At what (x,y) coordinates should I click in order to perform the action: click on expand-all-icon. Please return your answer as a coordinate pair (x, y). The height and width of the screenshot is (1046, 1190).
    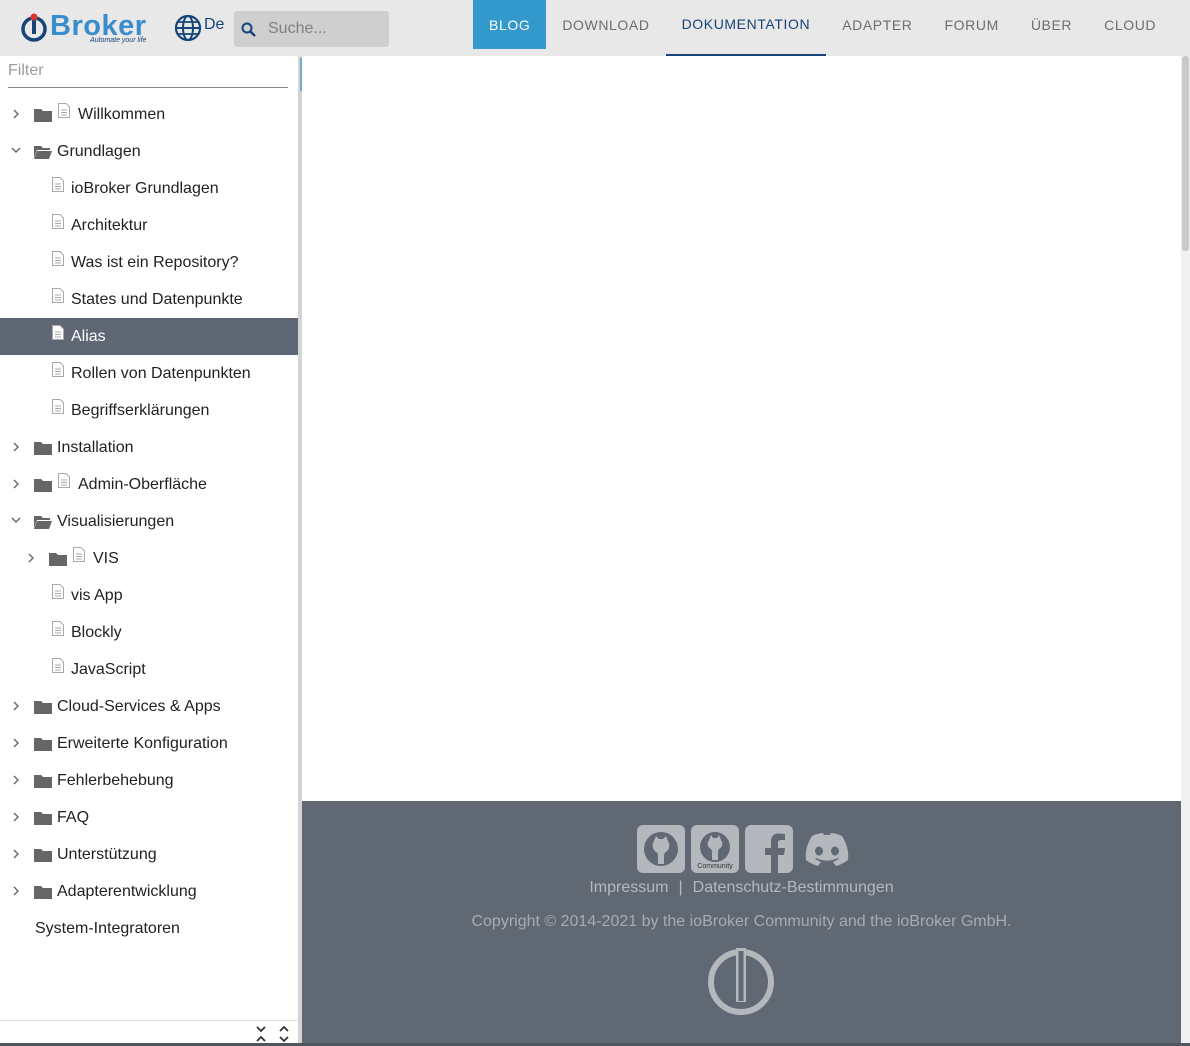
    Looking at the image, I should click on (261, 1034).